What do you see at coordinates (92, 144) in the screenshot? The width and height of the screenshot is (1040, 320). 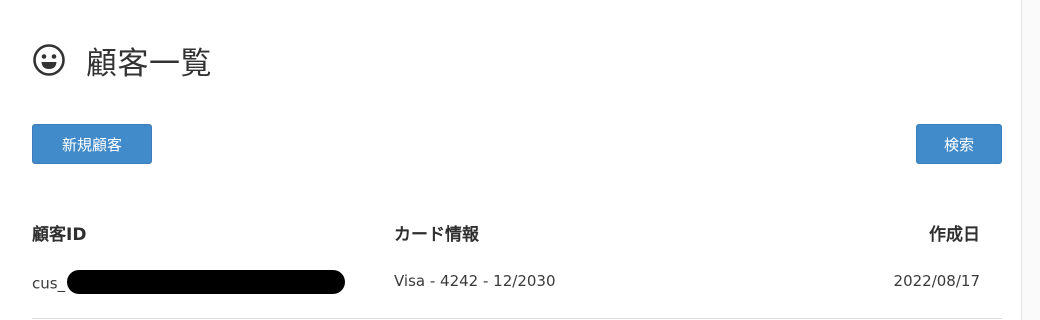 I see `new-customer-button: 新規顧客` at bounding box center [92, 144].